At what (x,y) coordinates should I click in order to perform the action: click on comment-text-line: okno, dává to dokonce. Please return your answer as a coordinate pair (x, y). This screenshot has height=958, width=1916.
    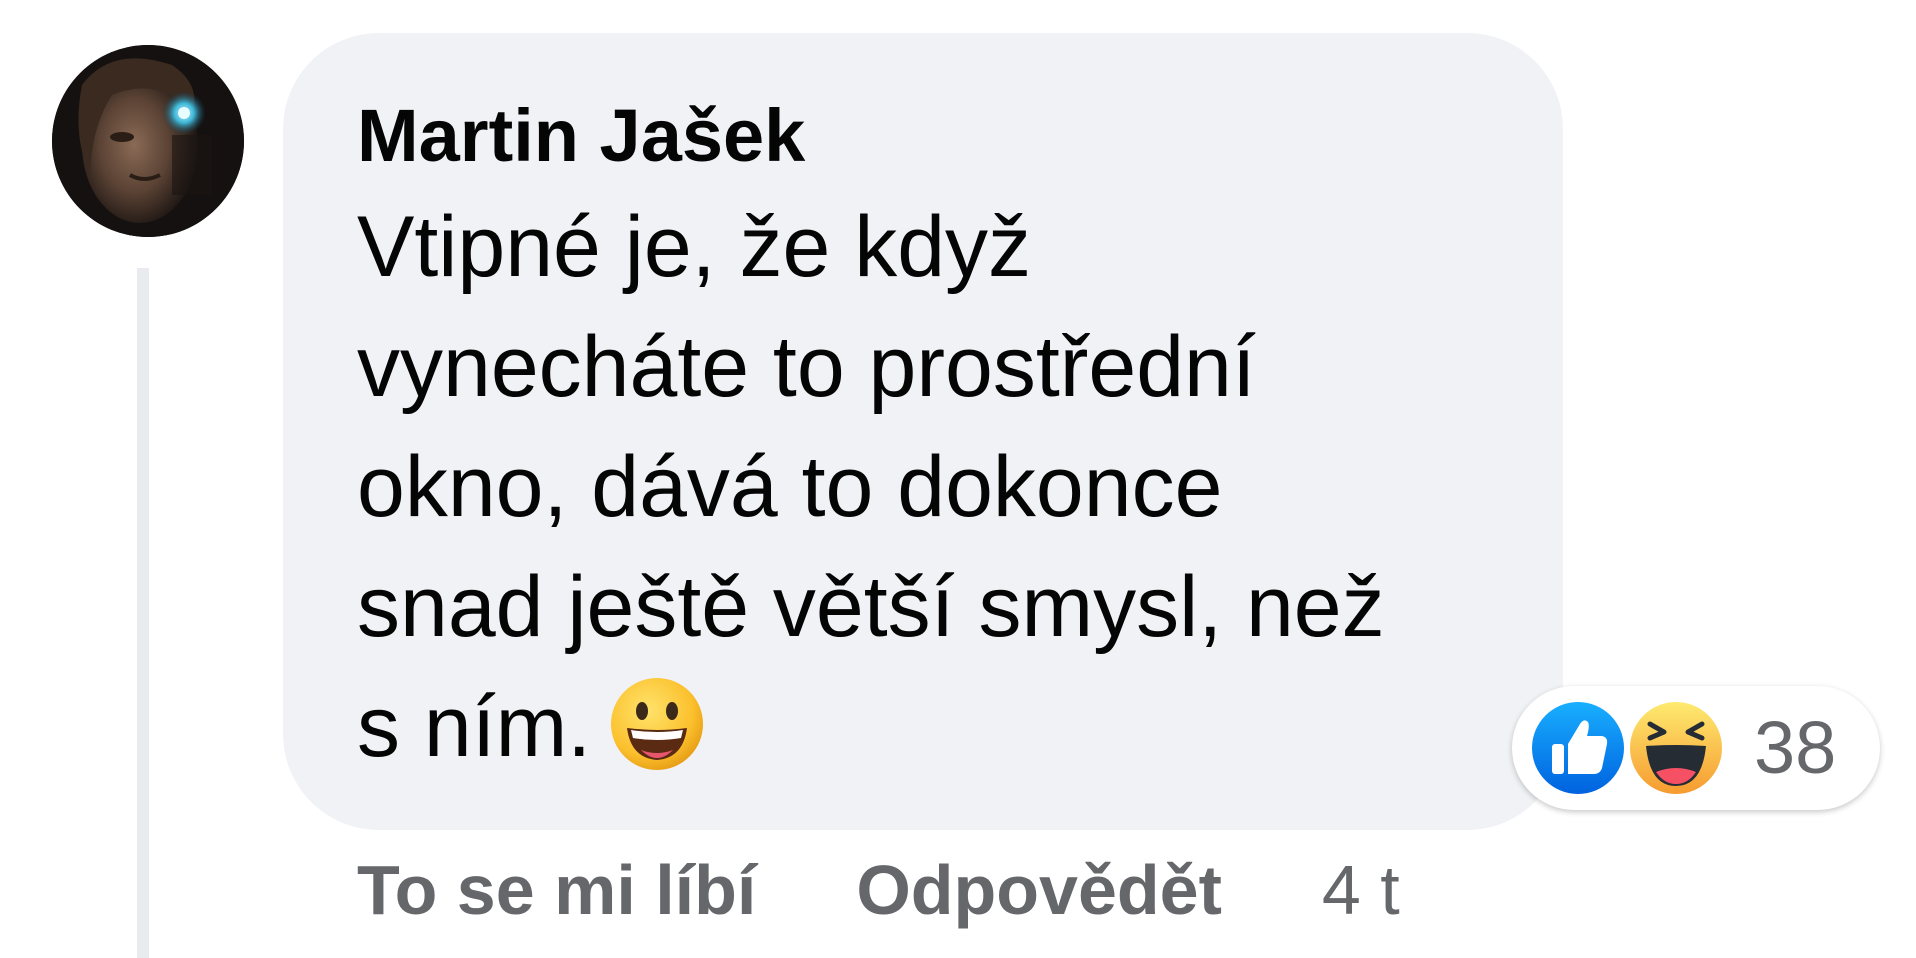
    Looking at the image, I should click on (790, 487).